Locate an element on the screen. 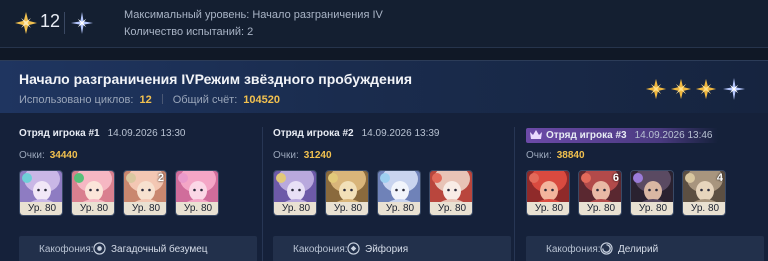  eidolon-badge: 6 is located at coordinates (615, 178).